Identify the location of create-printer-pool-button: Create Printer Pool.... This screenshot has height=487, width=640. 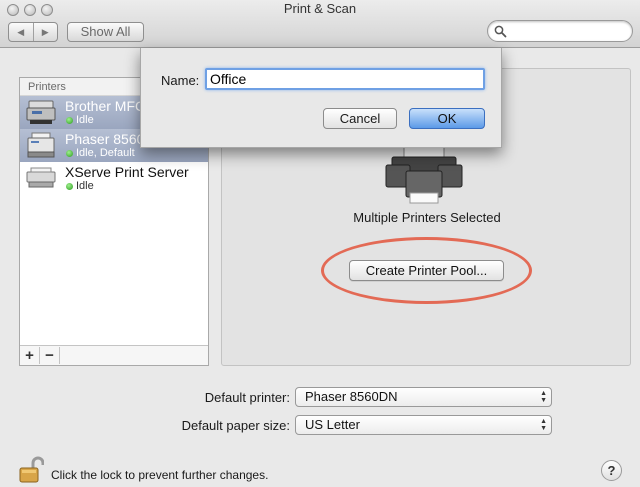
(426, 270).